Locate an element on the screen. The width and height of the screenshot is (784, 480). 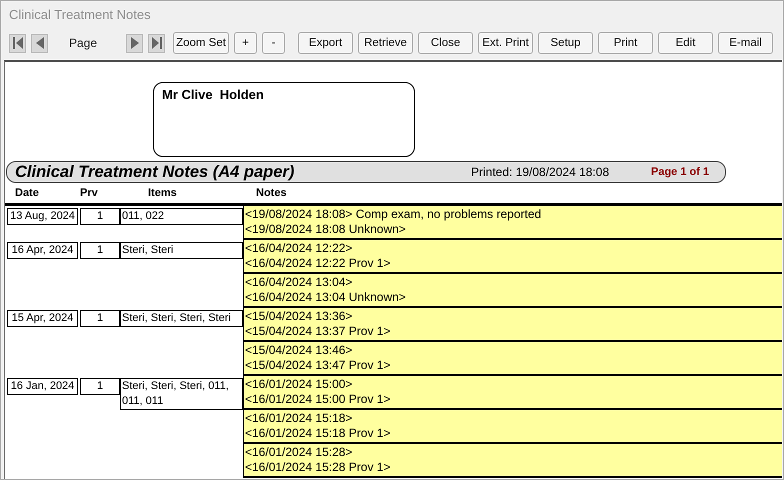
triangle-right-icon is located at coordinates (134, 43).